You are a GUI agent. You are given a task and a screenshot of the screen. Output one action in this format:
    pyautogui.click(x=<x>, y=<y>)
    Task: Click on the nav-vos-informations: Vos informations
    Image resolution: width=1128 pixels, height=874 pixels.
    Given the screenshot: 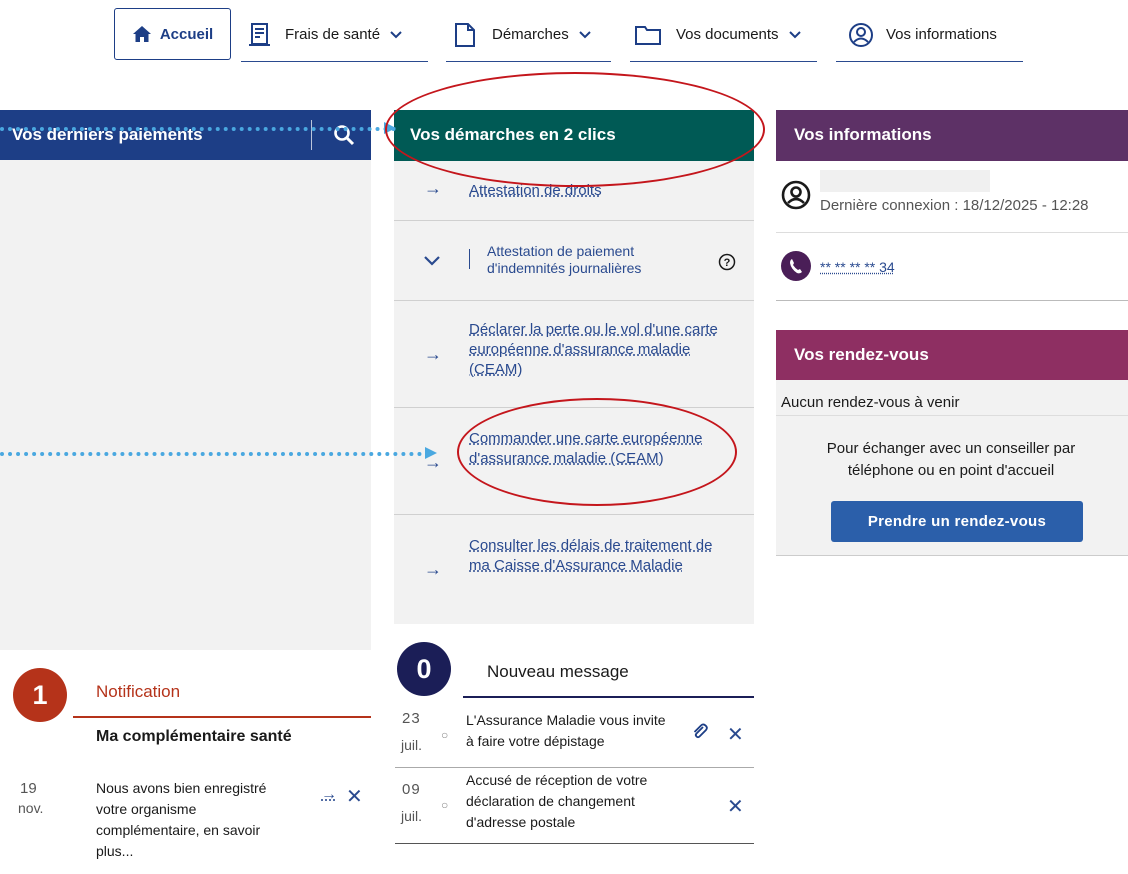 What is the action you would take?
    pyautogui.click(x=929, y=35)
    